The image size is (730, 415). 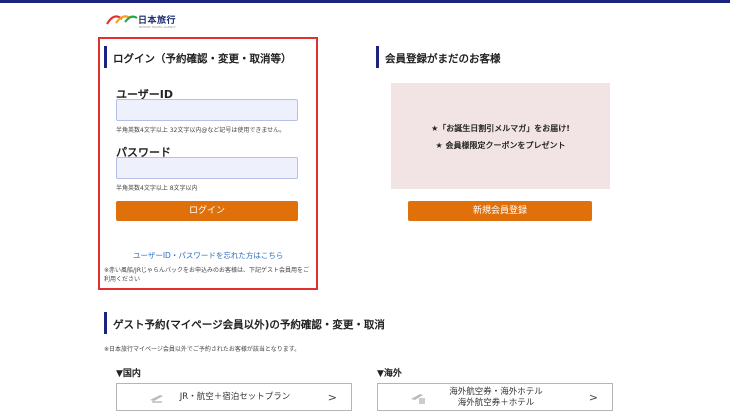 I want to click on logo-mark-icon, so click(x=122, y=20).